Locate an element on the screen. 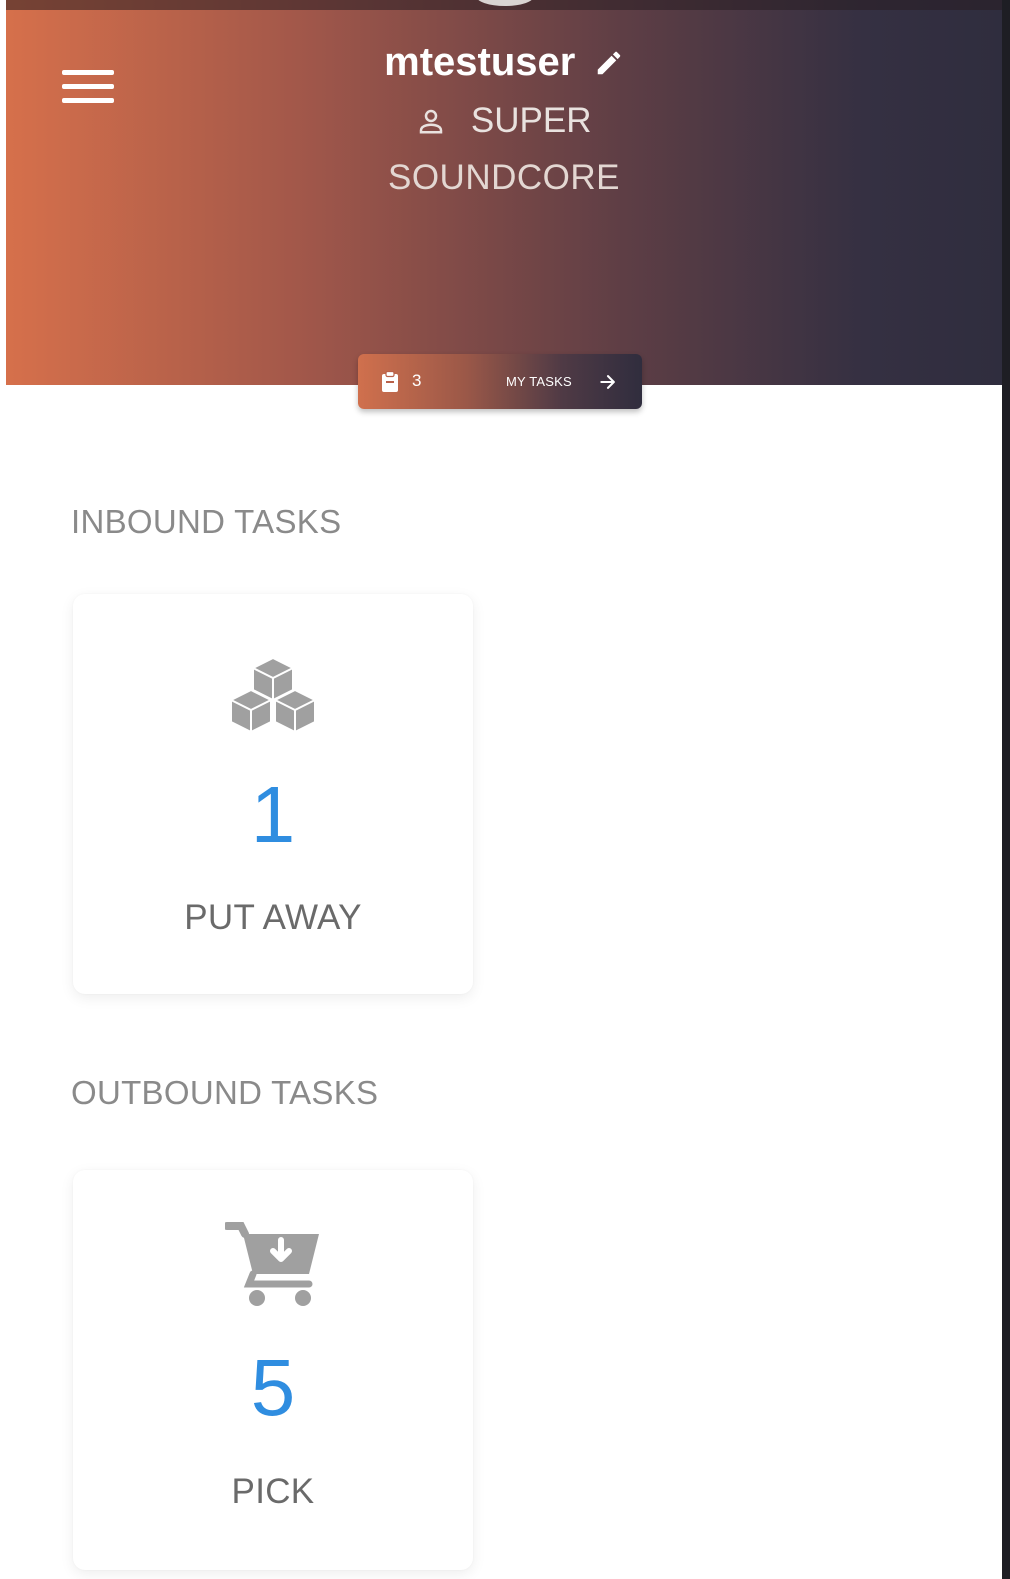 This screenshot has height=1579, width=1010. boxes-icon is located at coordinates (273, 694).